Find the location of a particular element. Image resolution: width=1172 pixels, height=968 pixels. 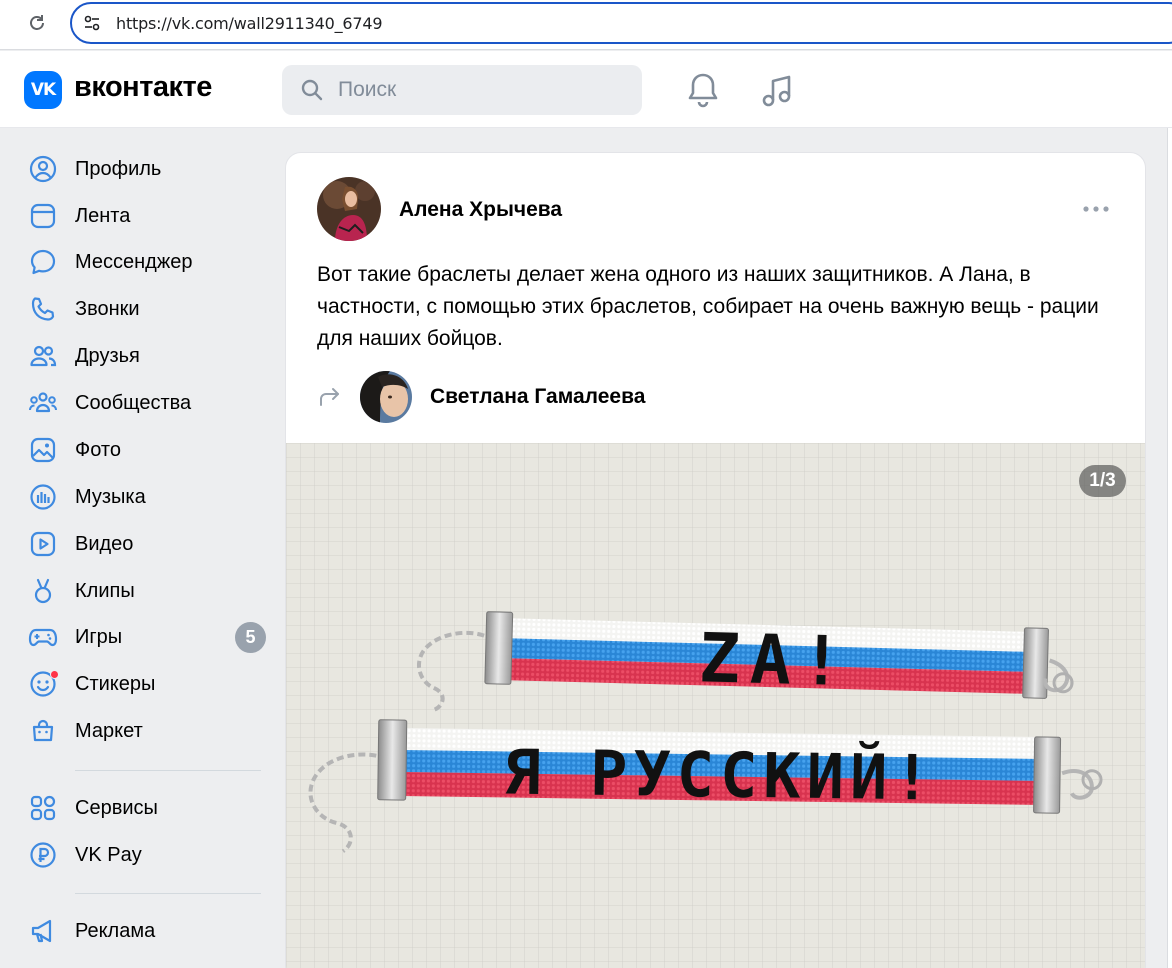

notifications-bell-icon is located at coordinates (703, 90).